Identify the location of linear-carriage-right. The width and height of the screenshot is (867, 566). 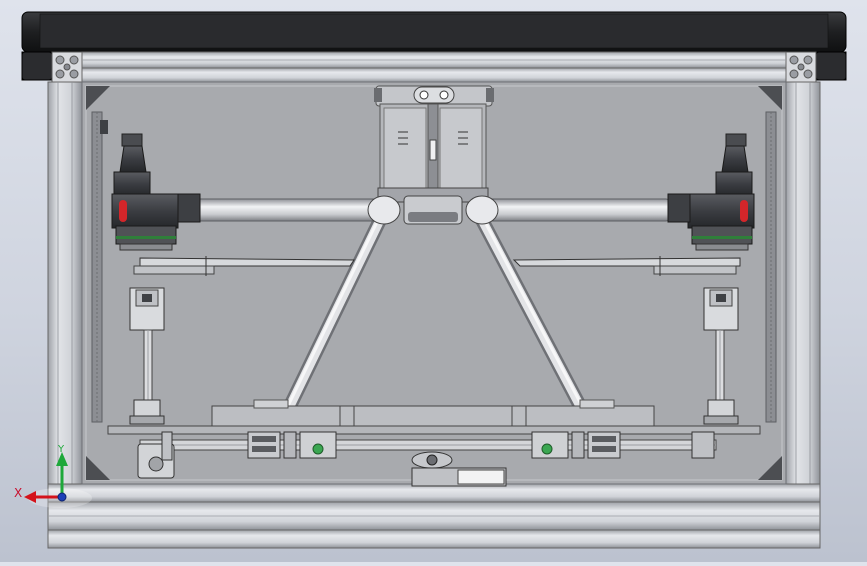
(576, 445).